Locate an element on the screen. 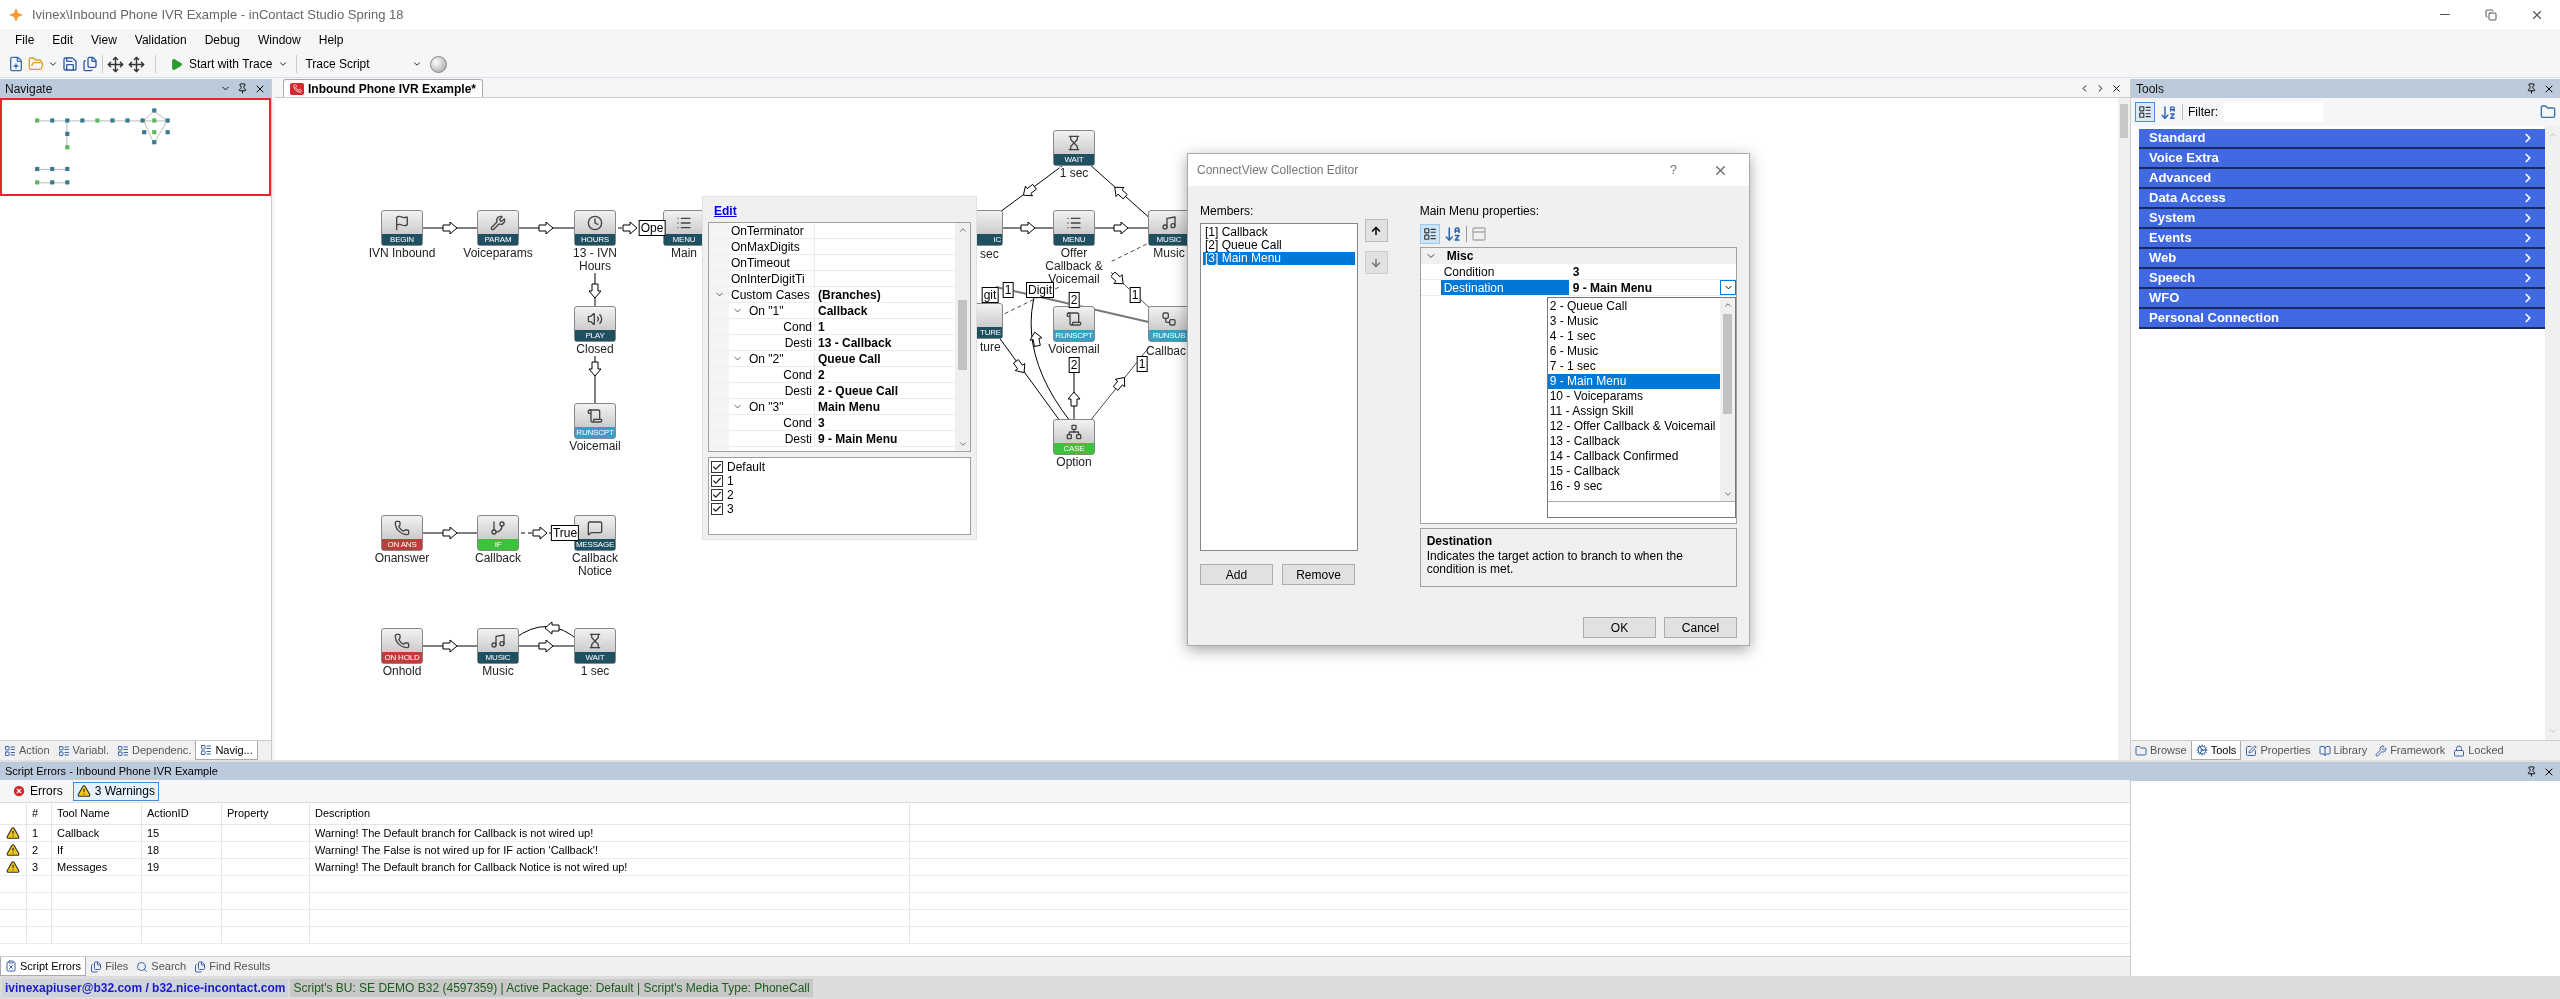  member-item: [2] Queue Call is located at coordinates (1279, 245).